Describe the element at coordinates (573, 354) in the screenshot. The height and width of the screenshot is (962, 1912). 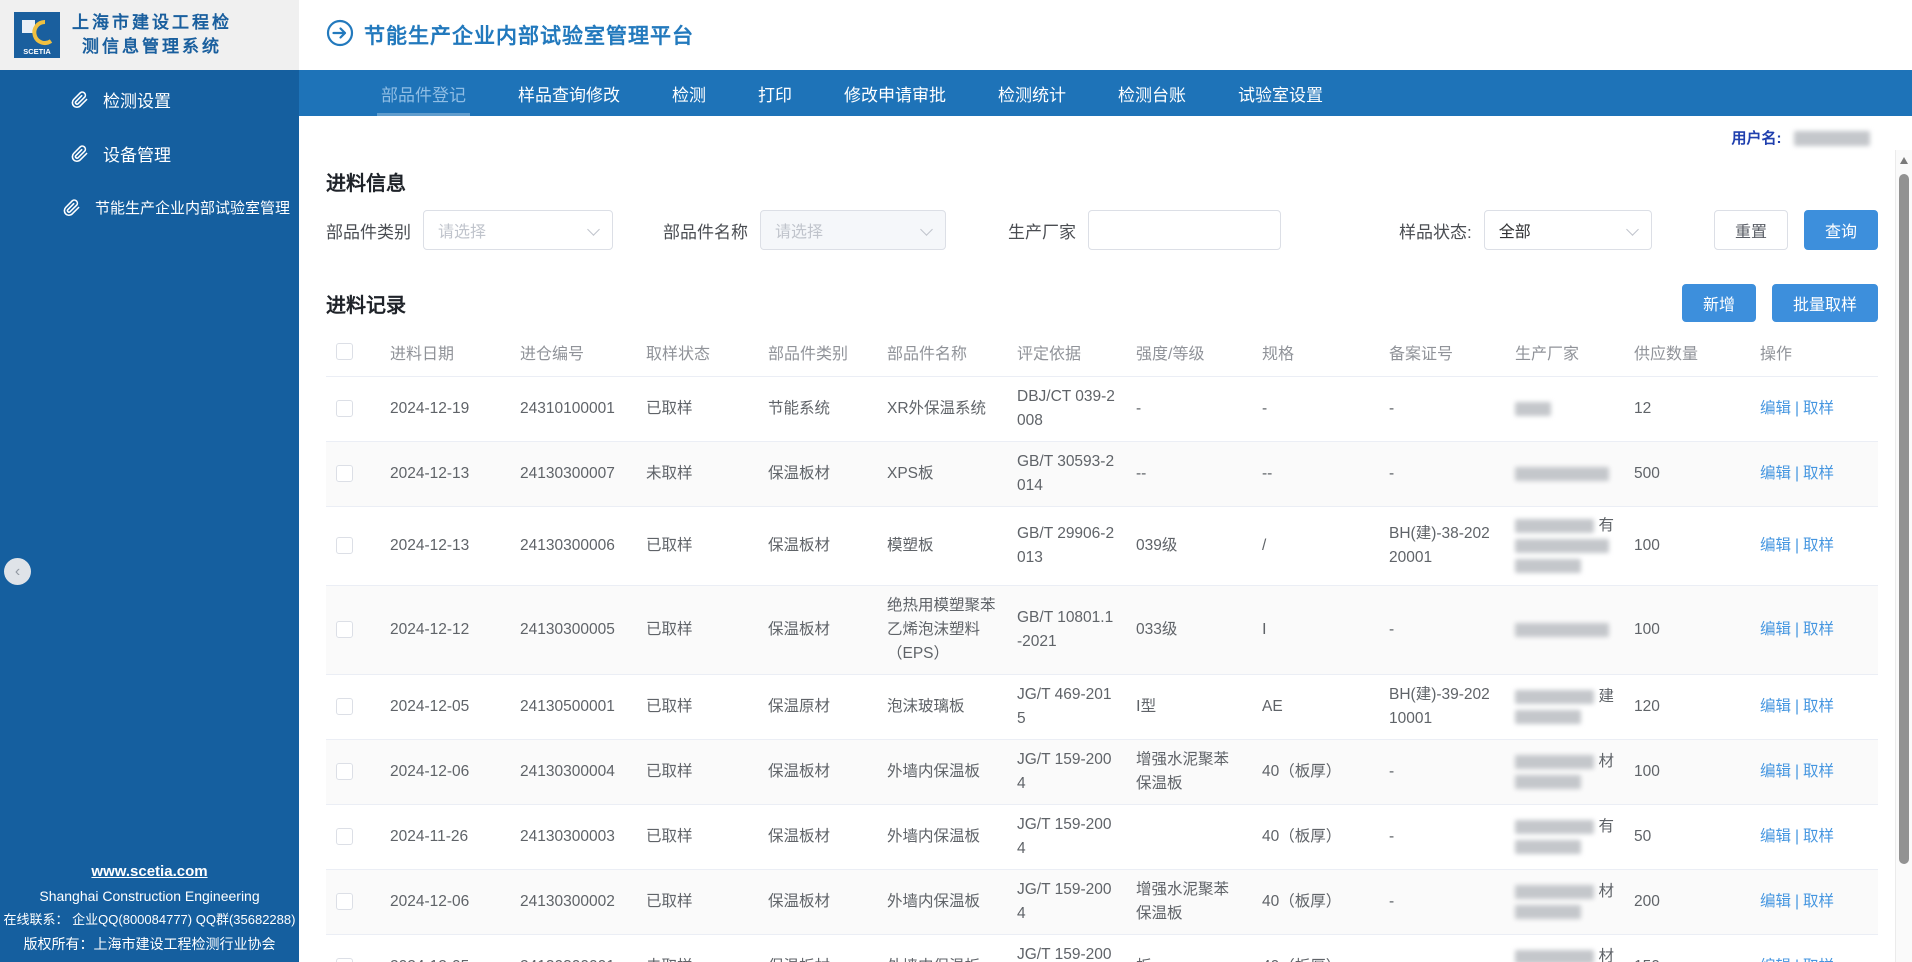
I see `column-header-2: 进仓编号` at that location.